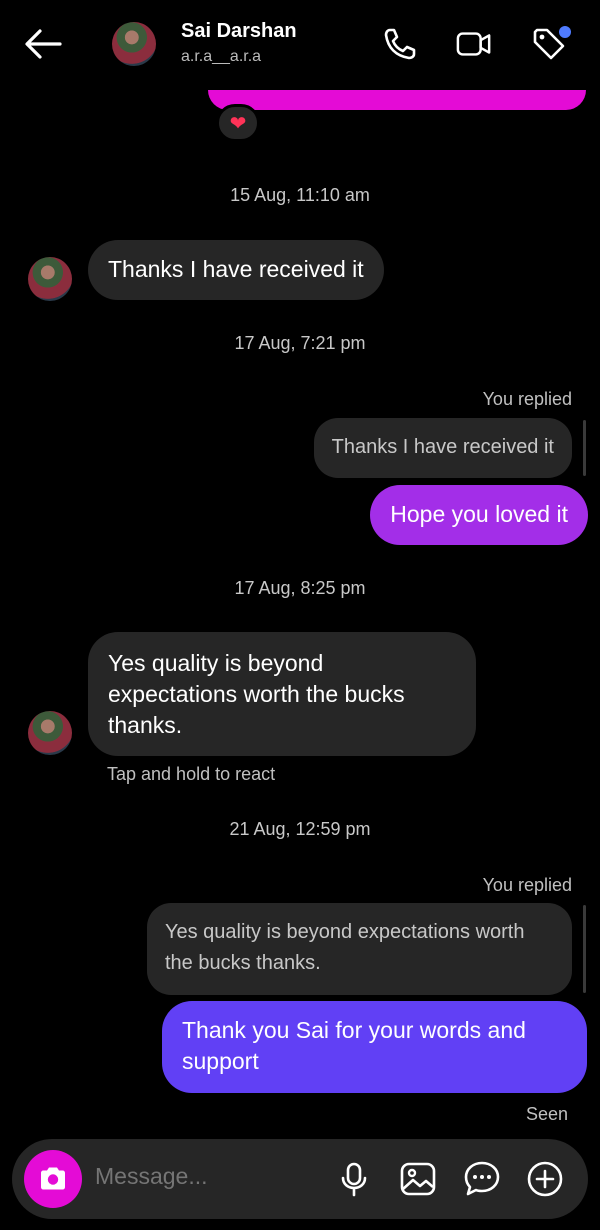 The image size is (600, 1230). I want to click on timestamp: 21 Aug, 12:59 pm, so click(300, 829).